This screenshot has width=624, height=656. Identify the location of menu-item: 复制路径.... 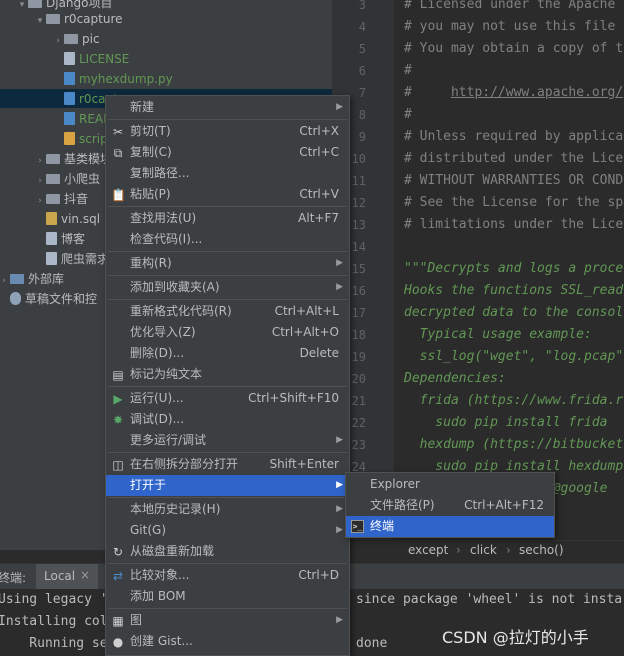
(227, 173).